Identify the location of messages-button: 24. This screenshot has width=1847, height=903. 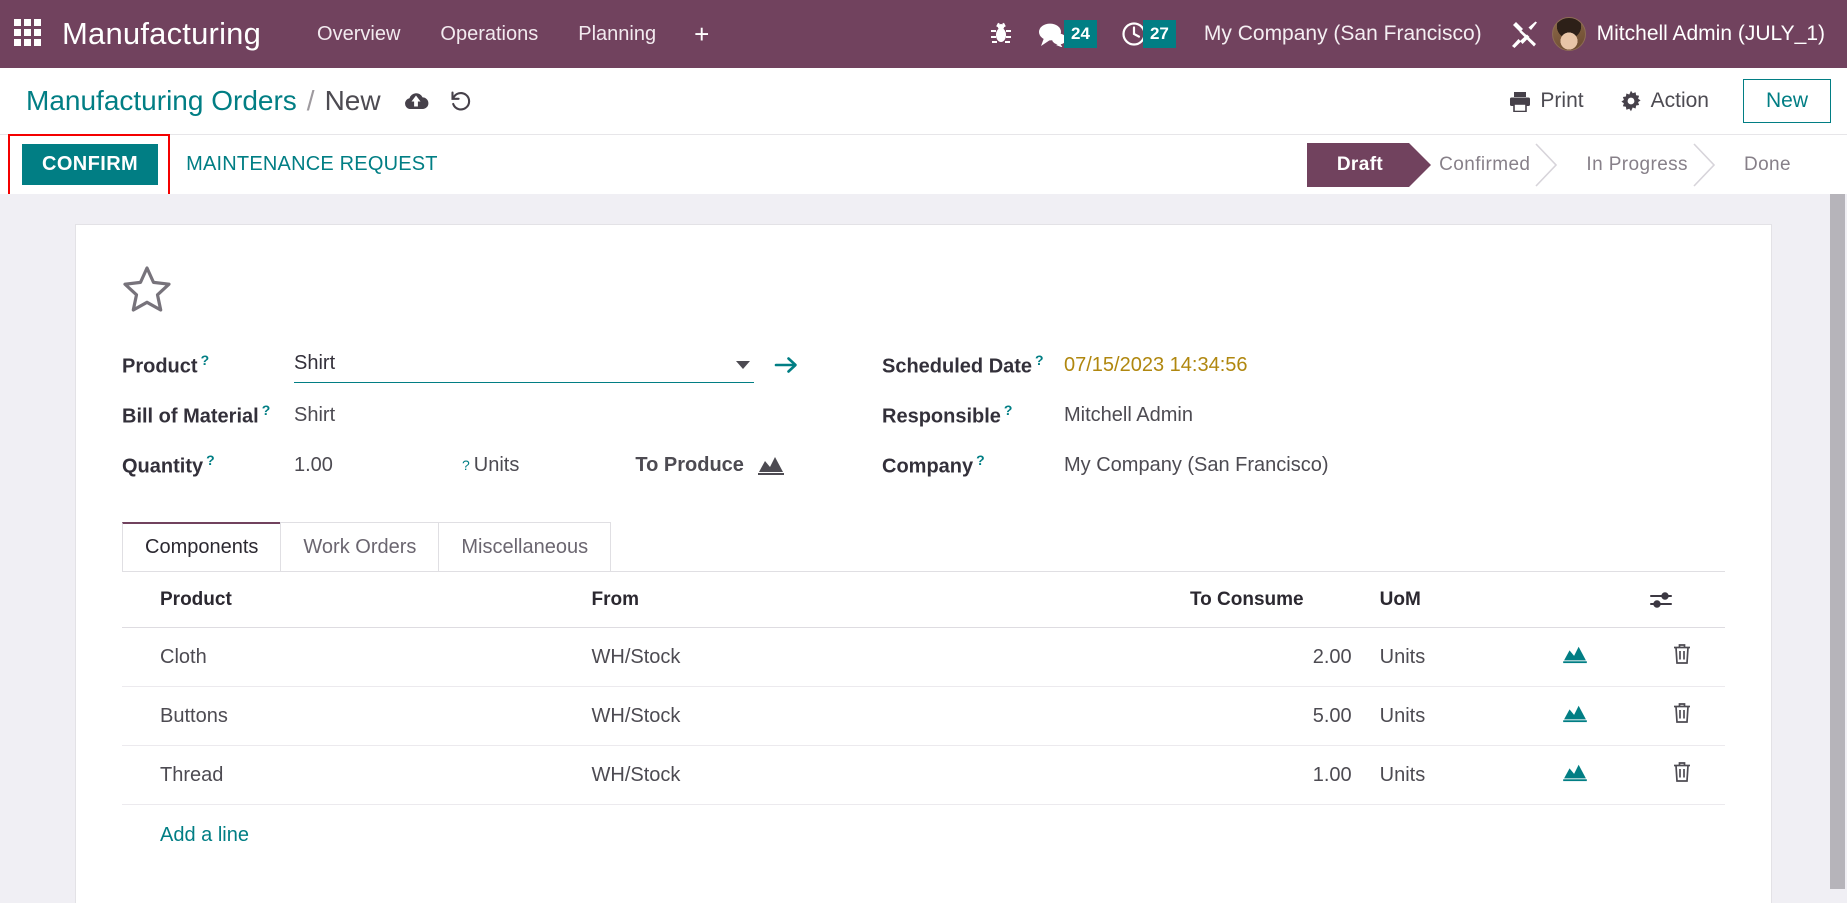
(1066, 34).